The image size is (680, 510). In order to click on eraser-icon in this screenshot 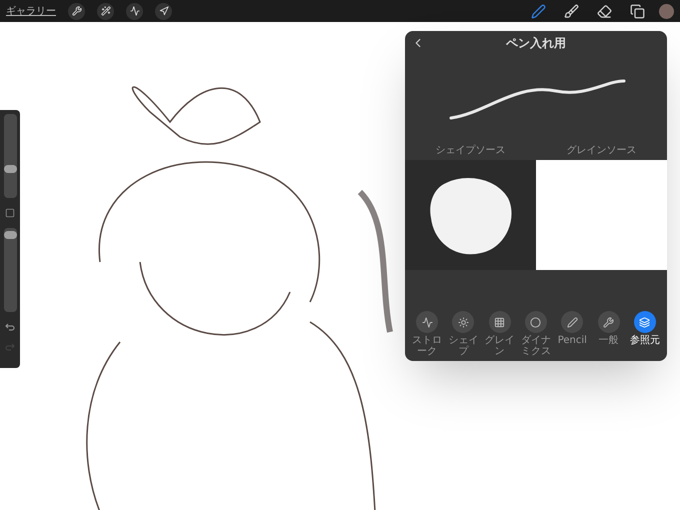, I will do `click(604, 11)`.